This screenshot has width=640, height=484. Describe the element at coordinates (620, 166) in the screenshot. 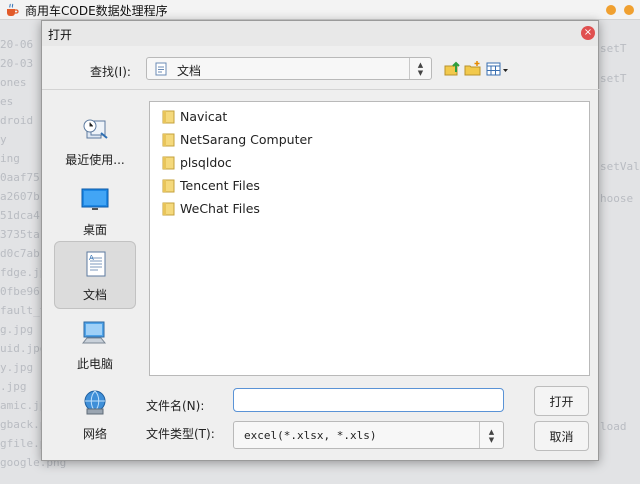

I see `background-code-line: setVal` at that location.